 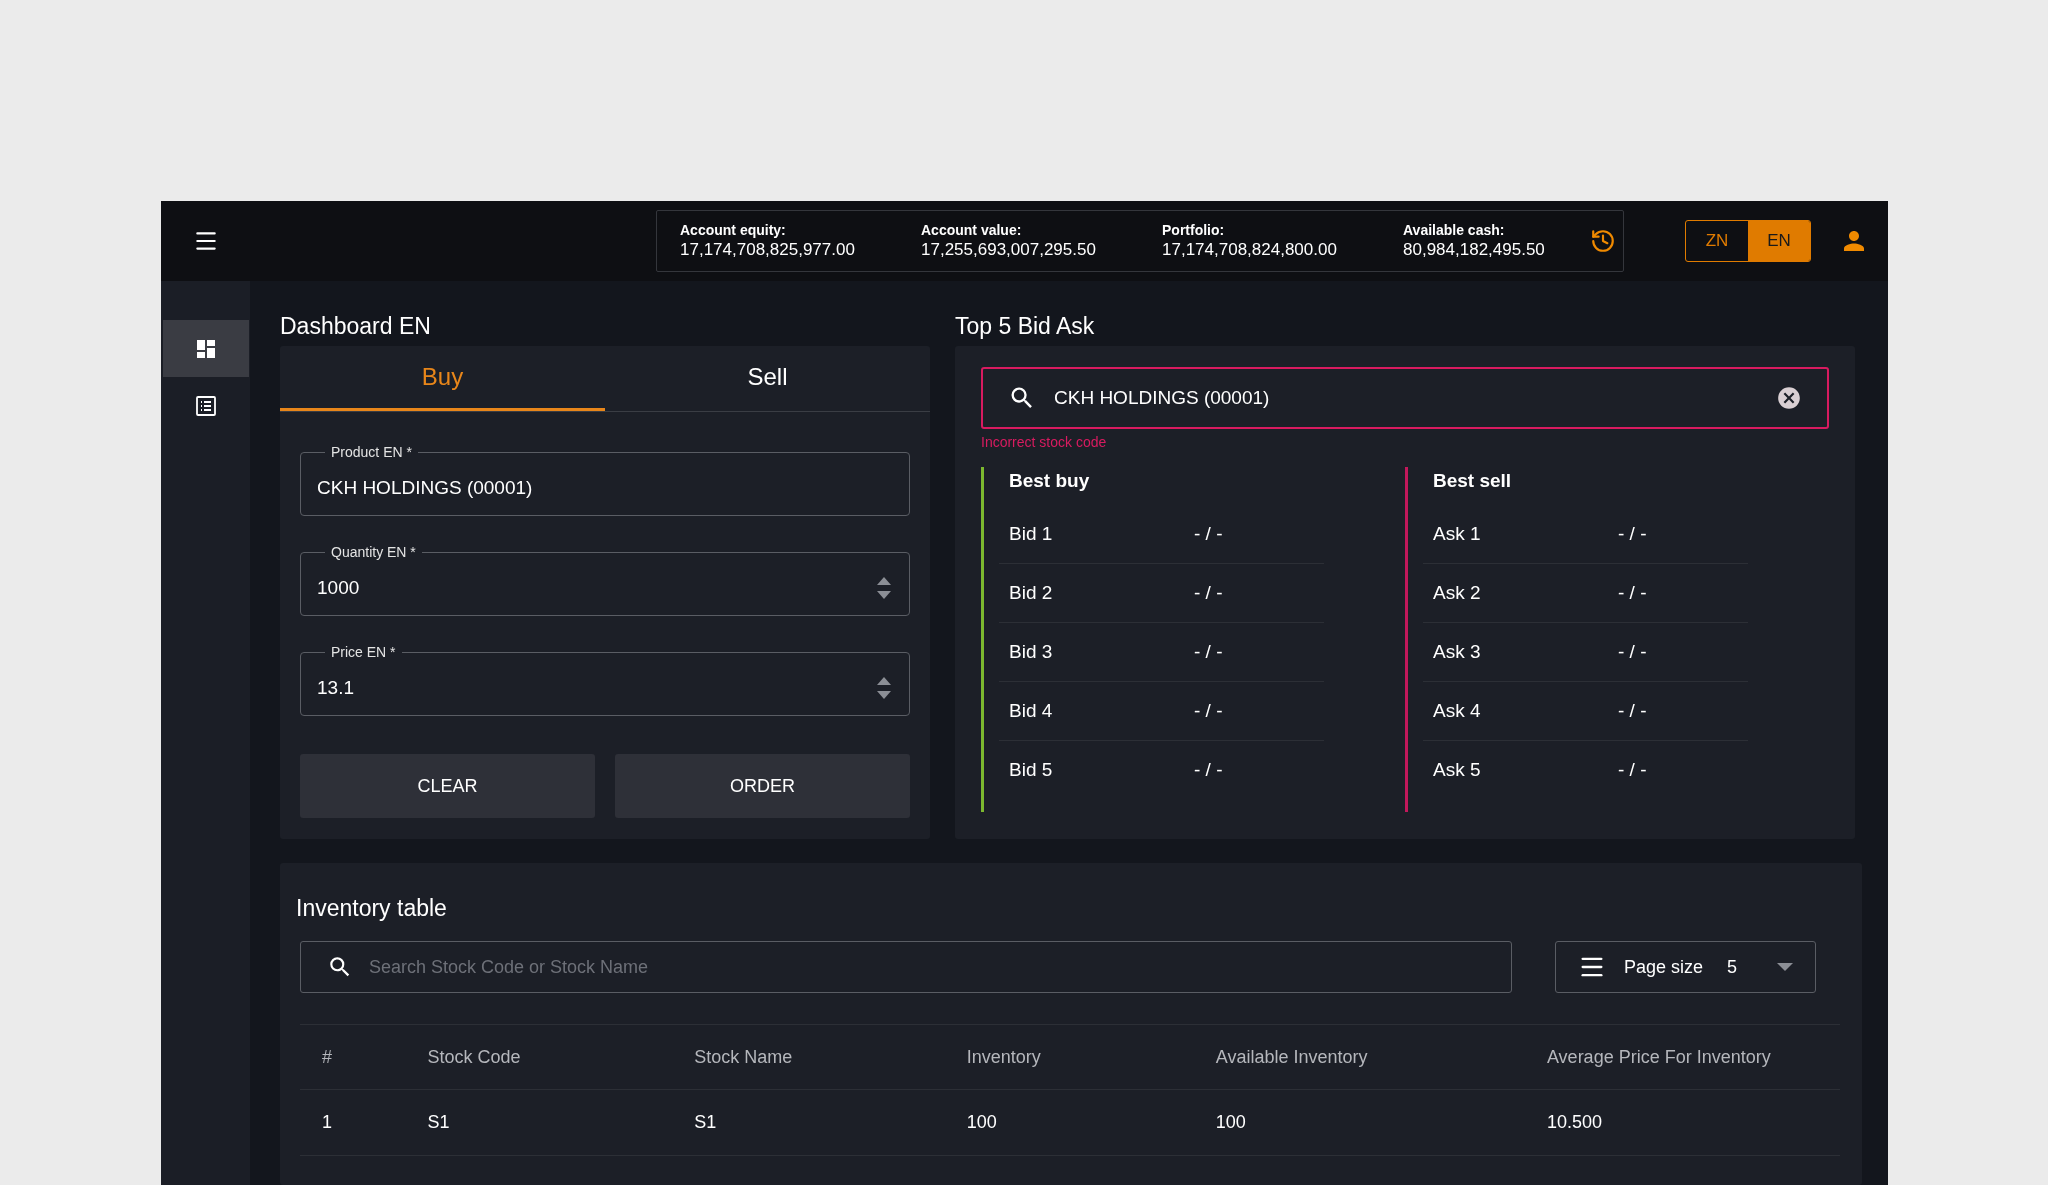 I want to click on level-label: Ask 5, so click(x=1457, y=770).